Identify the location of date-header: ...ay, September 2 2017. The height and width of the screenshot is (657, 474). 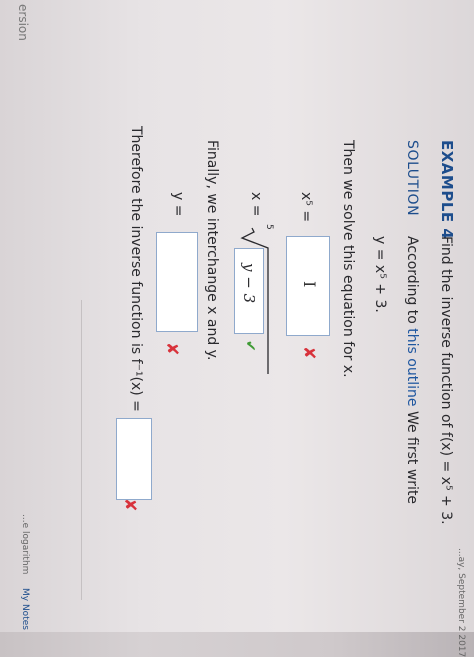
(461, 602).